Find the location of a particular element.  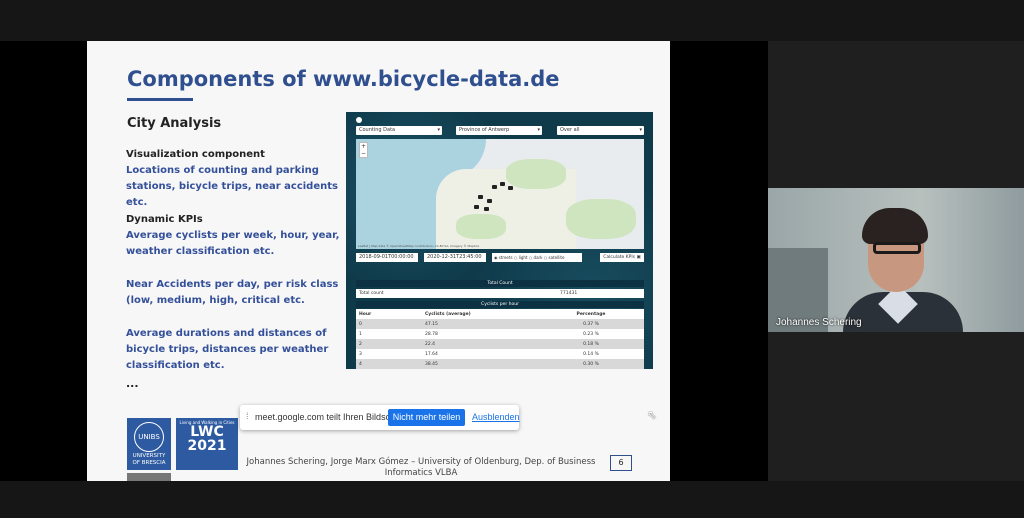

top-bar is located at coordinates (512, 20).